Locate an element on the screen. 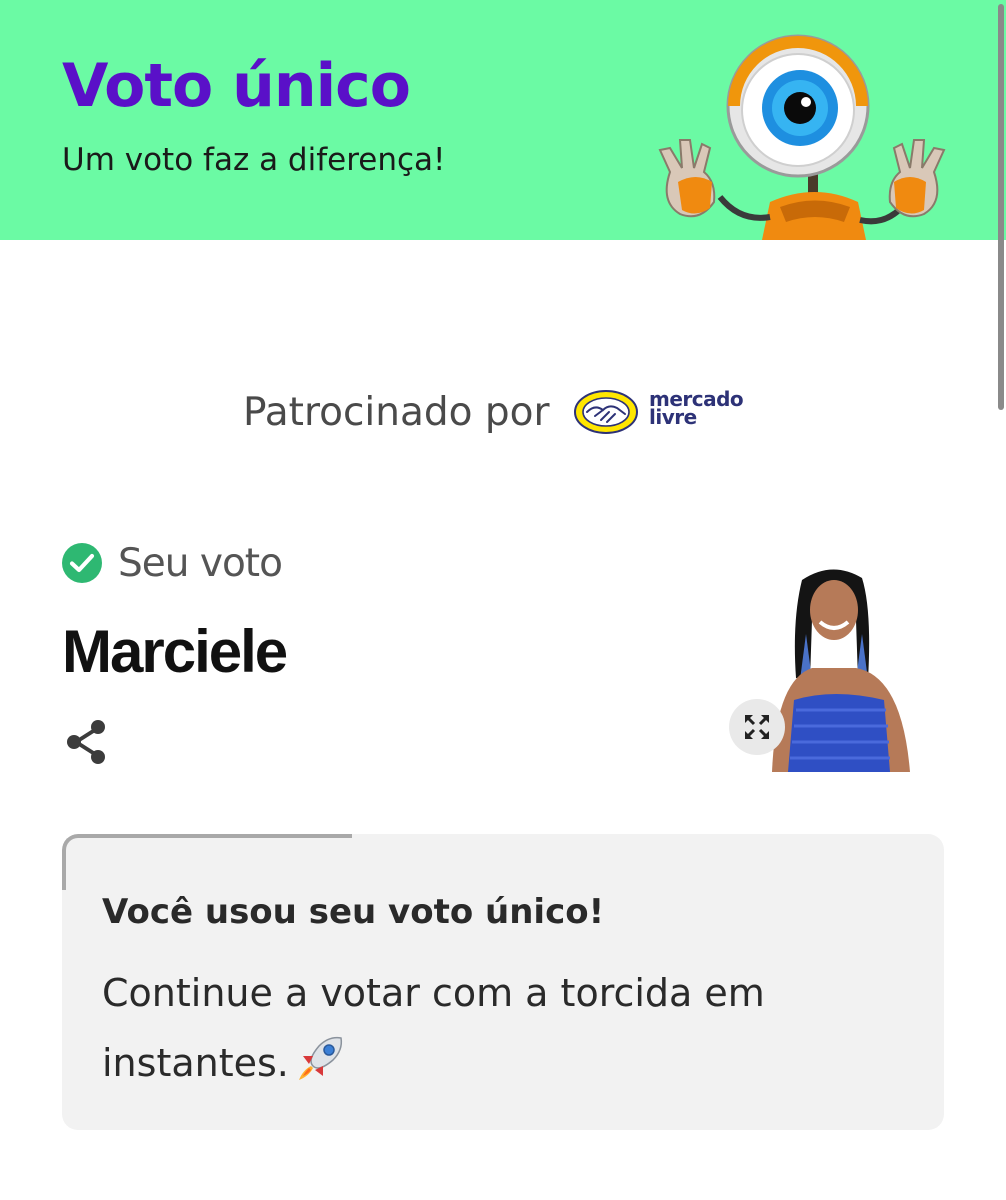  card-title: Você usou seu voto único! is located at coordinates (353, 912).